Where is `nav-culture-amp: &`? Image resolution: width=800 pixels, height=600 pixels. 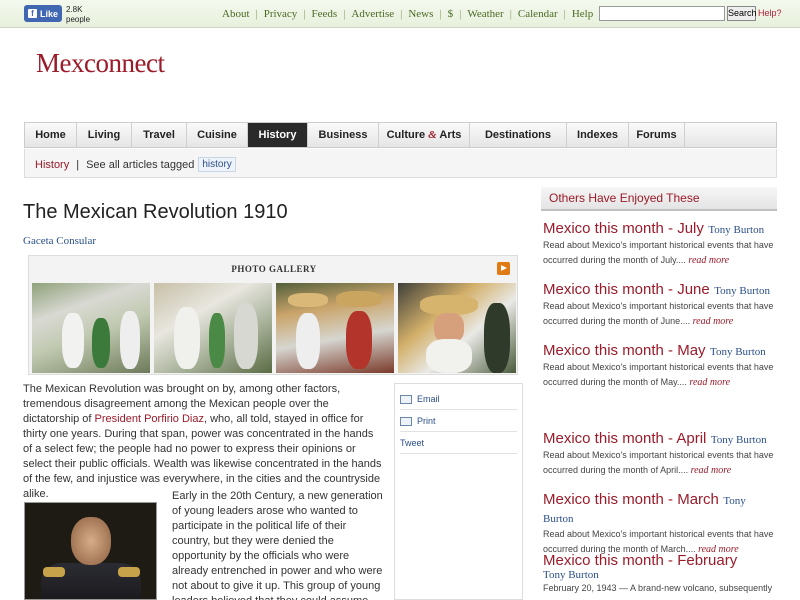 nav-culture-amp: & is located at coordinates (432, 135).